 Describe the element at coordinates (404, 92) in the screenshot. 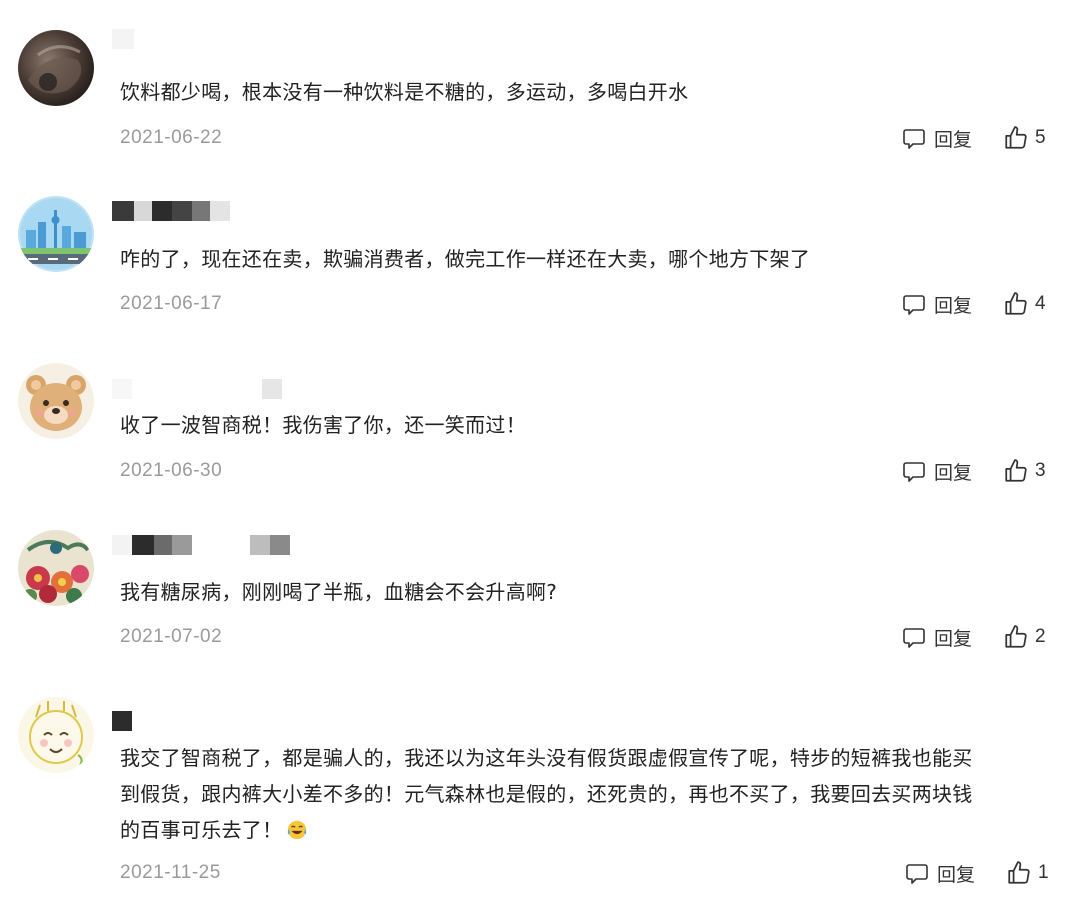

I see `comment-text: 饮料都少喝，根本没有一种饮料是不糖的，多运动，多喝白开水` at that location.